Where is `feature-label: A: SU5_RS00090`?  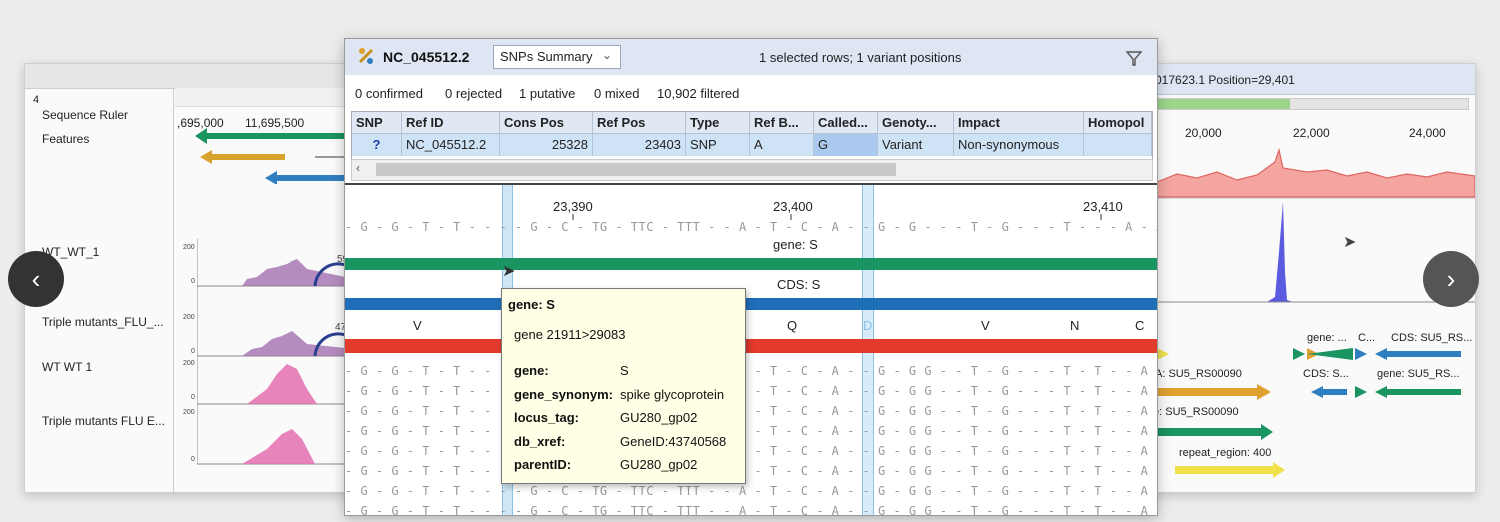 feature-label: A: SU5_RS00090 is located at coordinates (1198, 374).